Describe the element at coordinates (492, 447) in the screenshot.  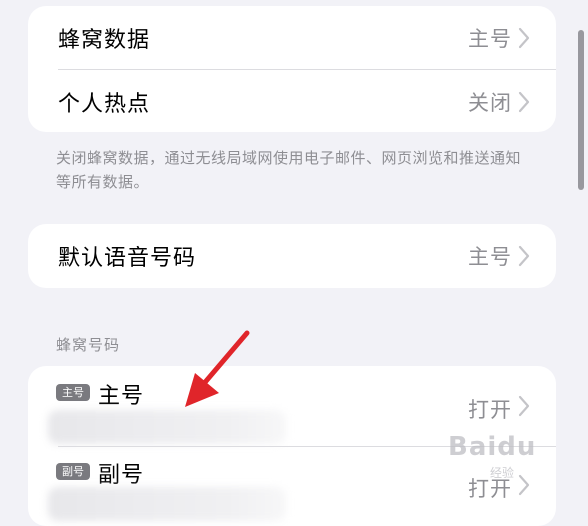
I see `baidu-watermark: Baidu` at that location.